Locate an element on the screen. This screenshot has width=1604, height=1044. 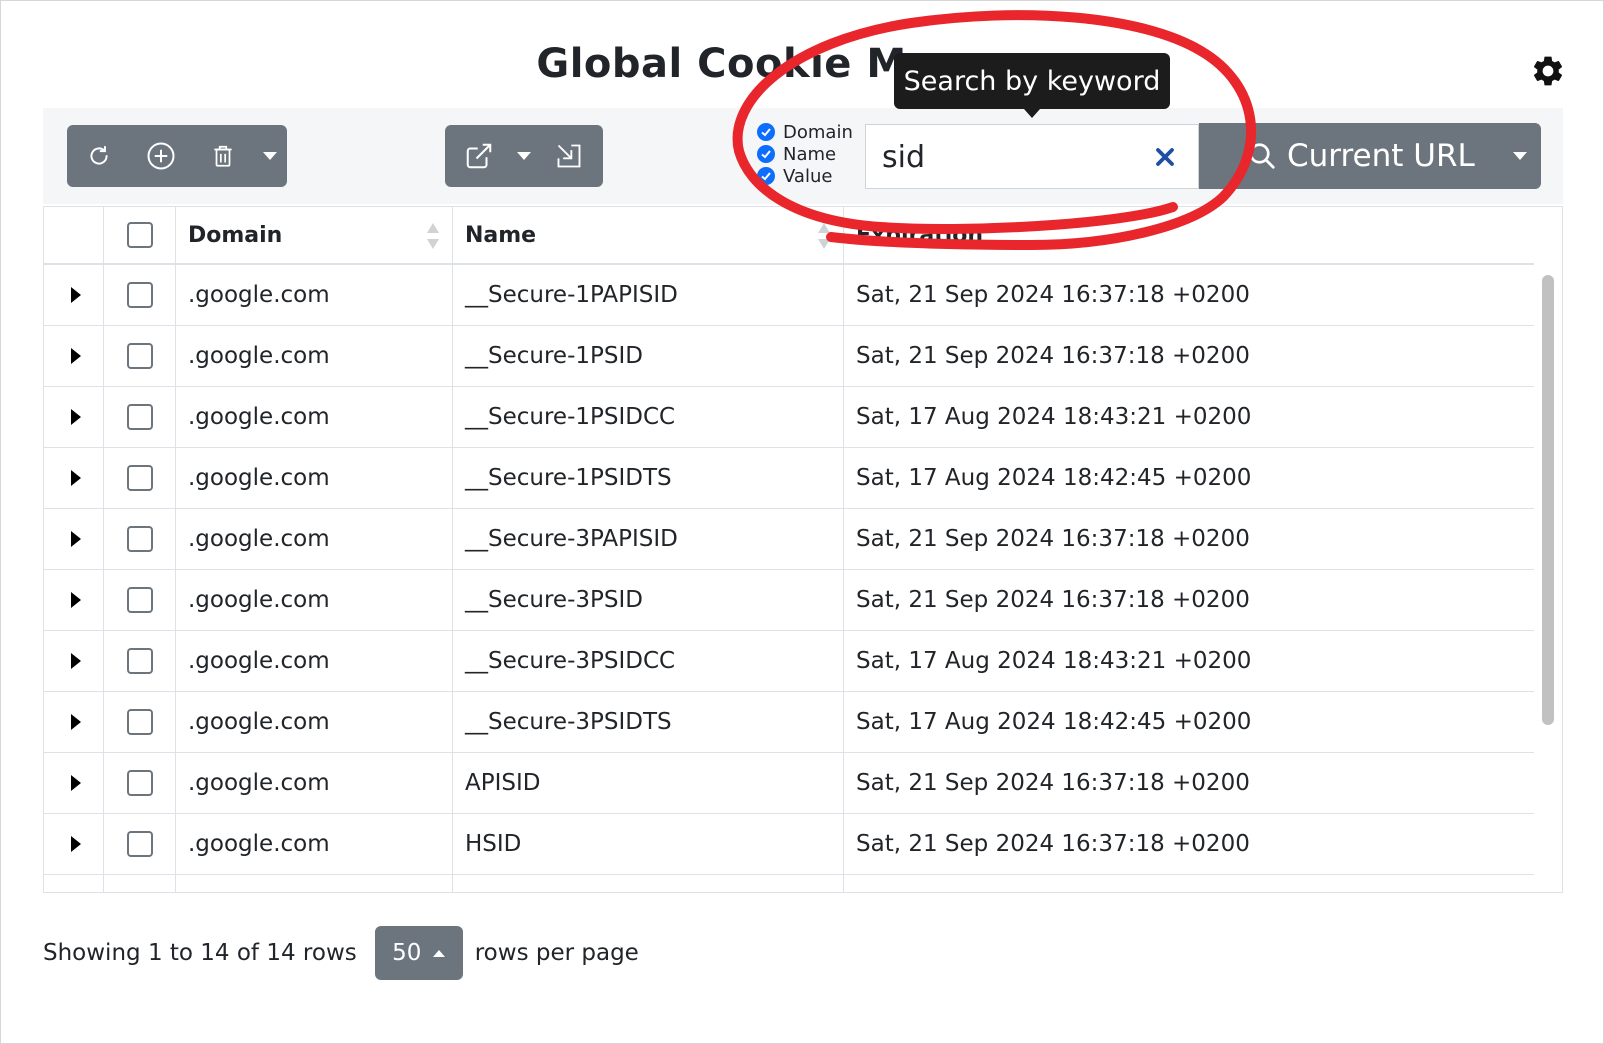
pagination-info: Showing 1 to 14 of 14 rows is located at coordinates (200, 953).